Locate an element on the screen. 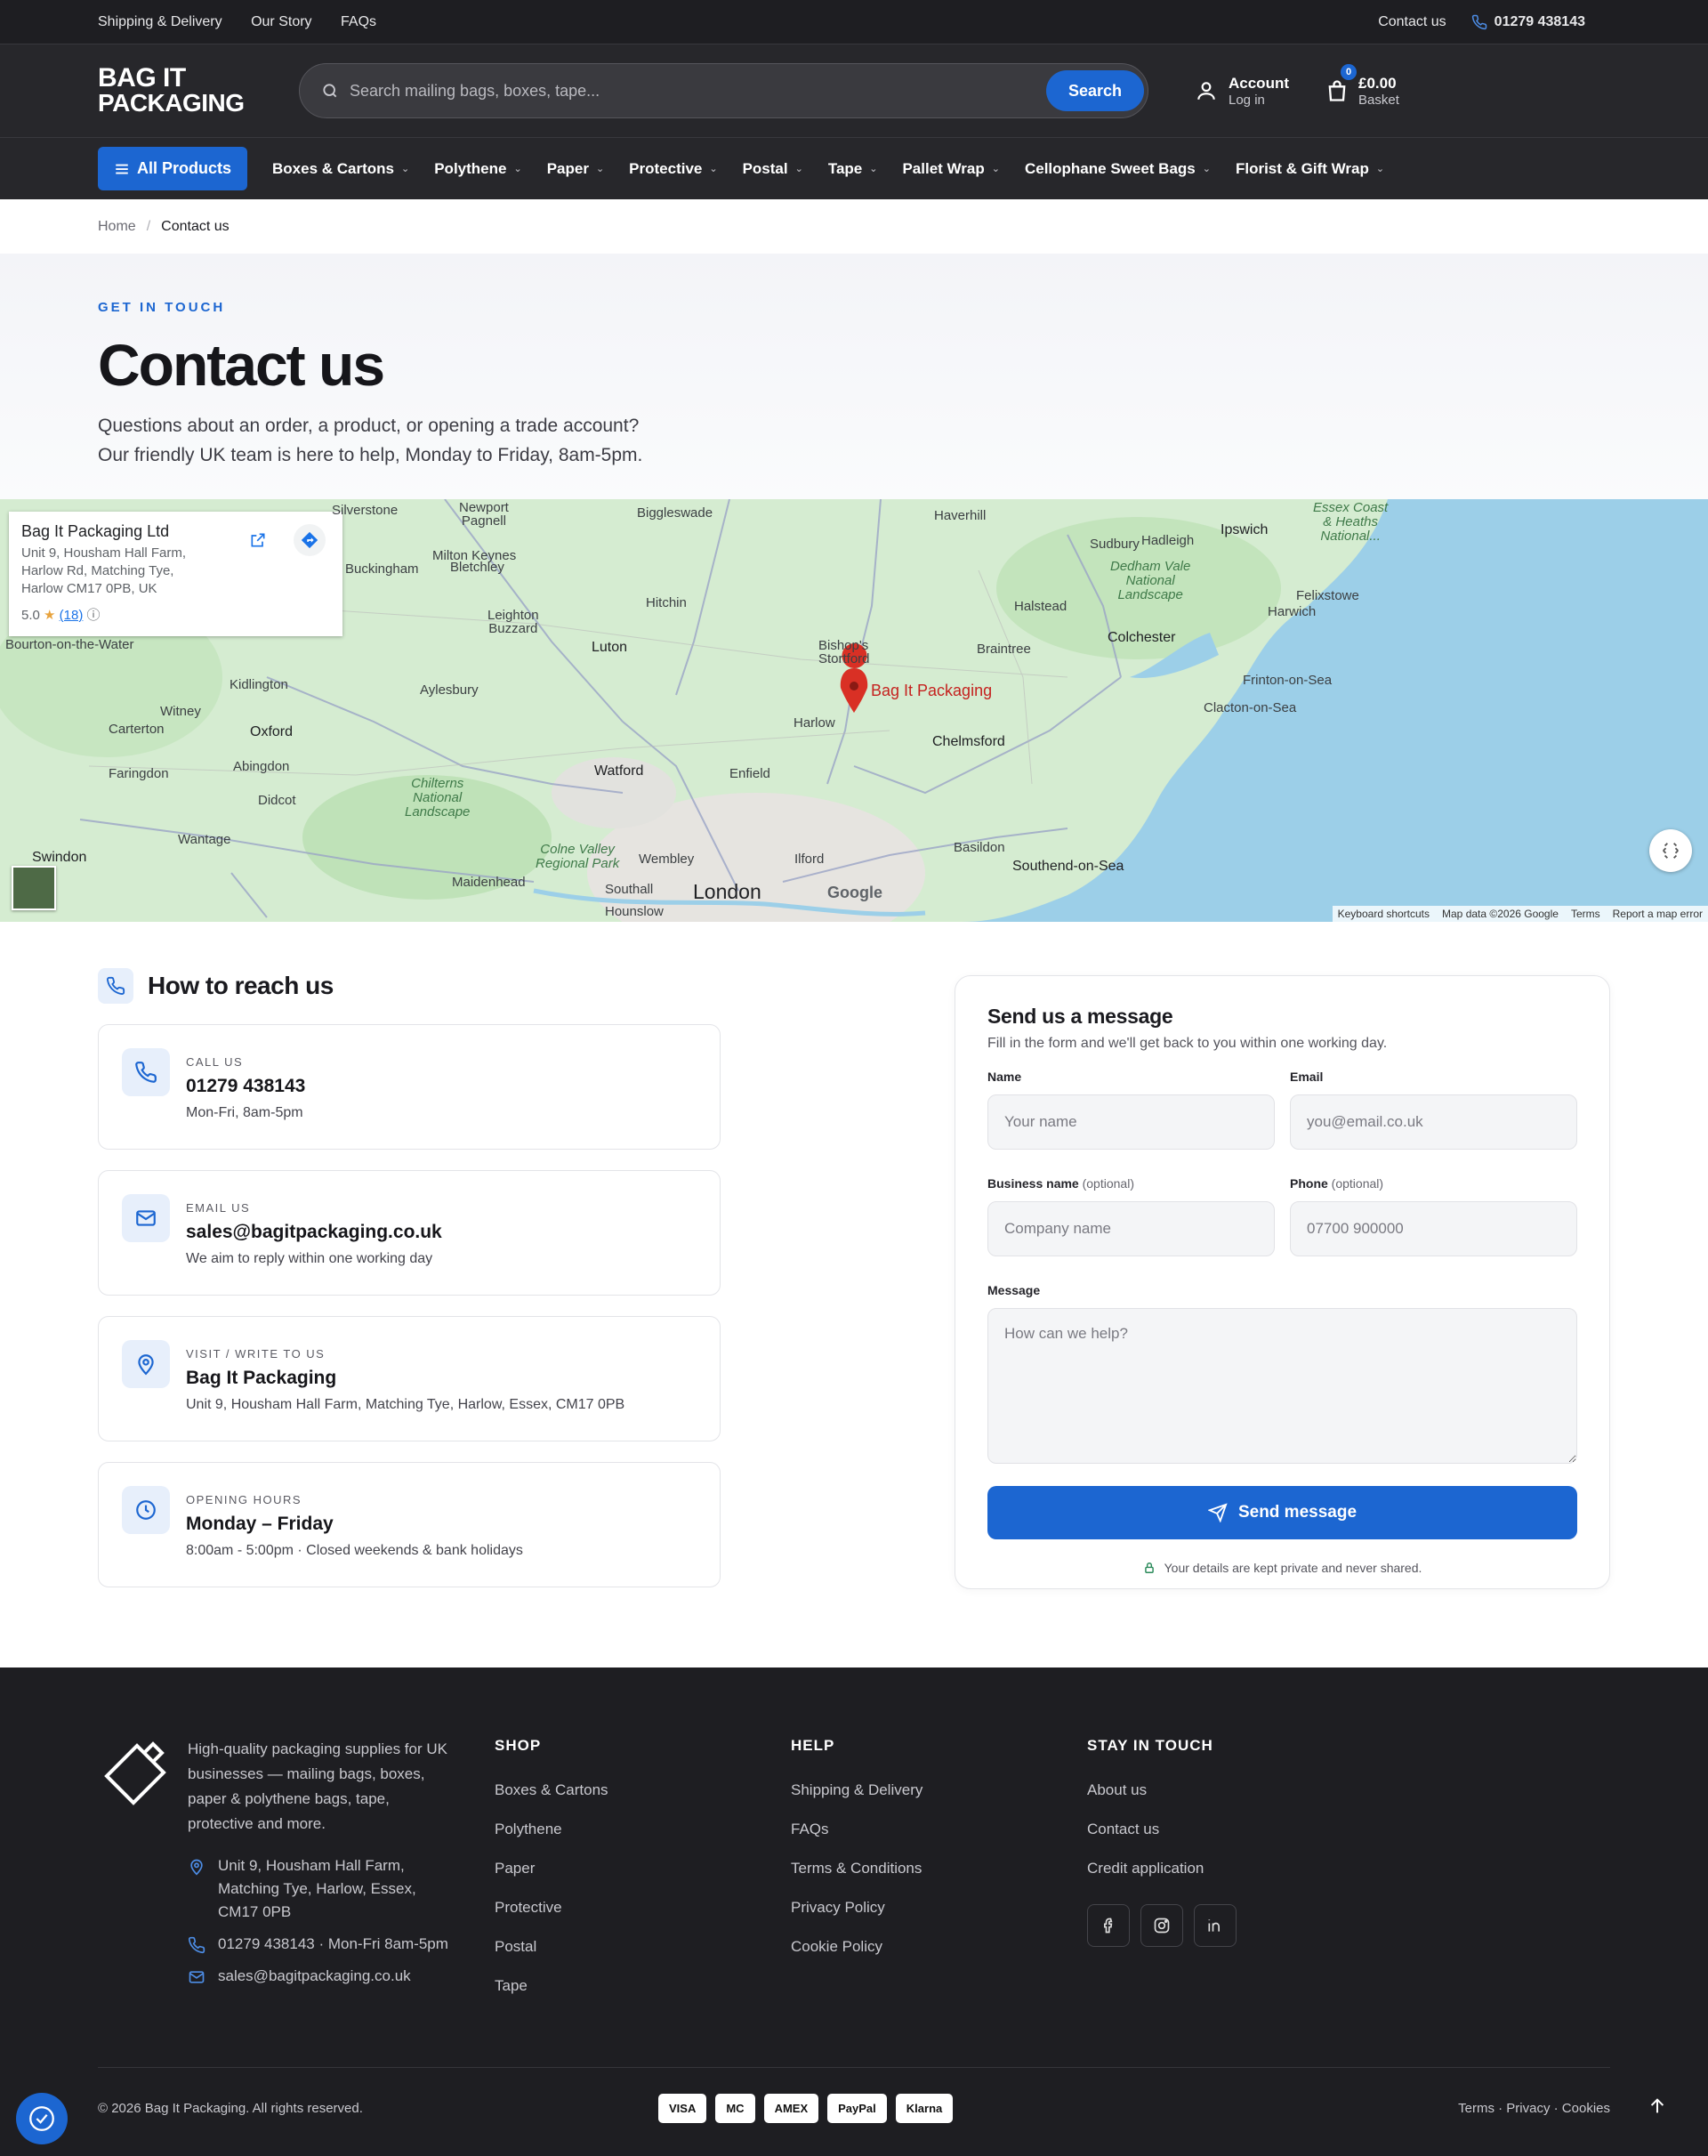 Image resolution: width=1708 pixels, height=2156 pixels. map-label: Harwich is located at coordinates (1292, 611).